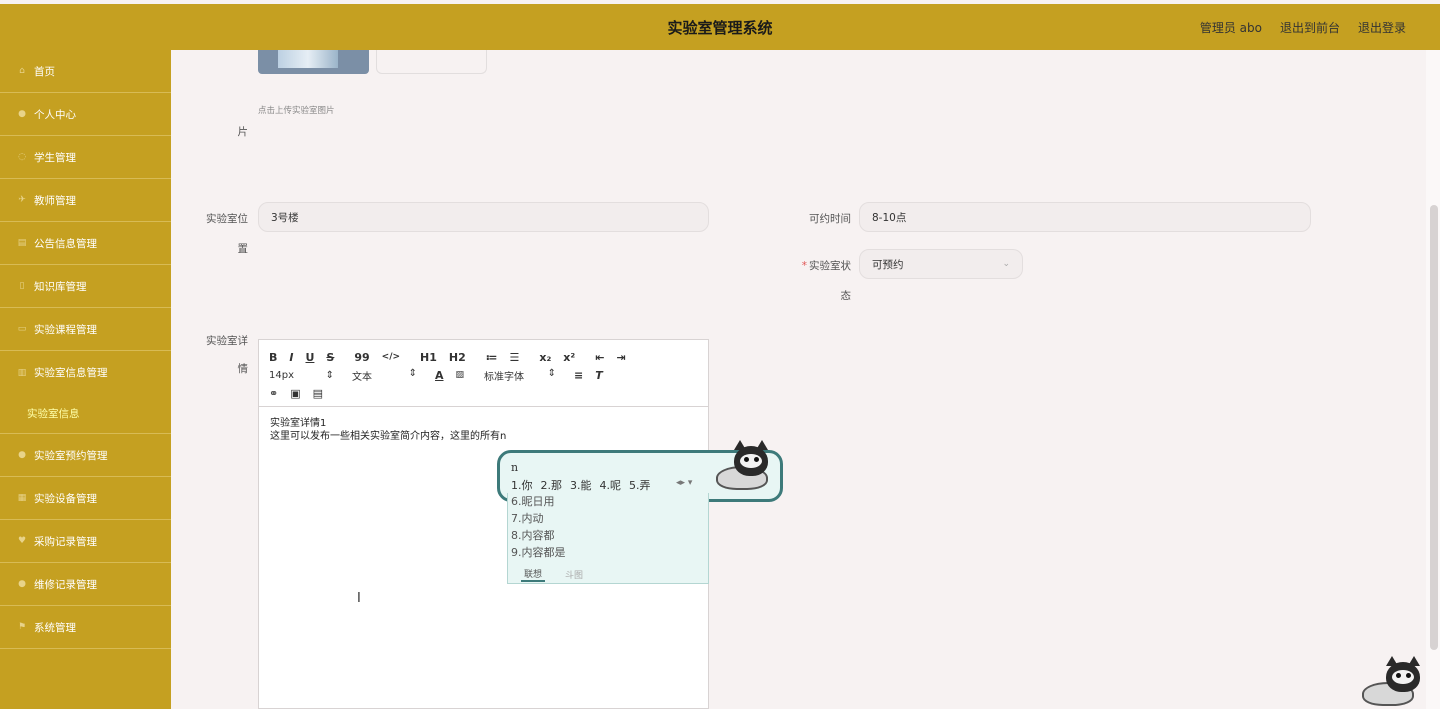 The width and height of the screenshot is (1440, 709). I want to click on sidebar-item-repairs: ● 维修记录管理, so click(85, 584).